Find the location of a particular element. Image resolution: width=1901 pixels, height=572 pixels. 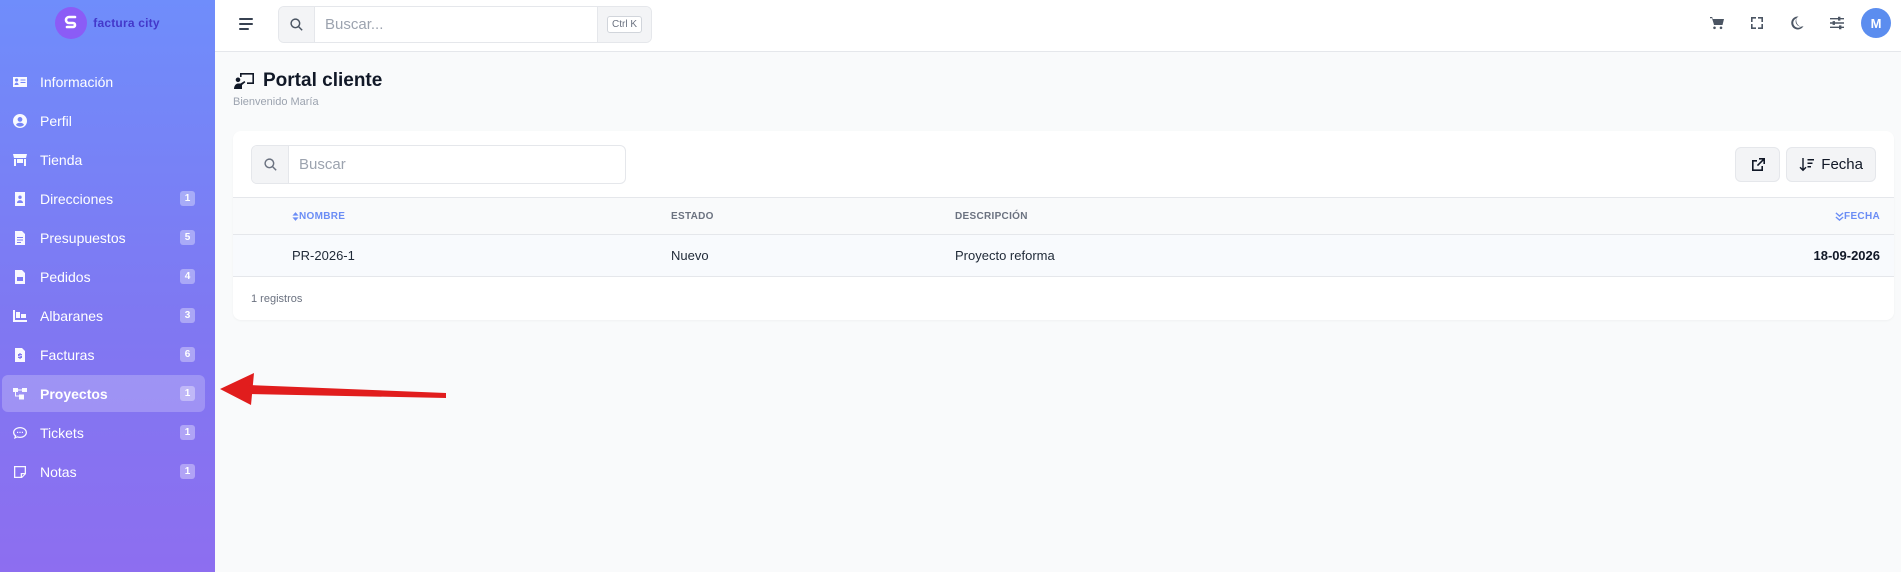

sort-date-button: Fecha is located at coordinates (1831, 164).